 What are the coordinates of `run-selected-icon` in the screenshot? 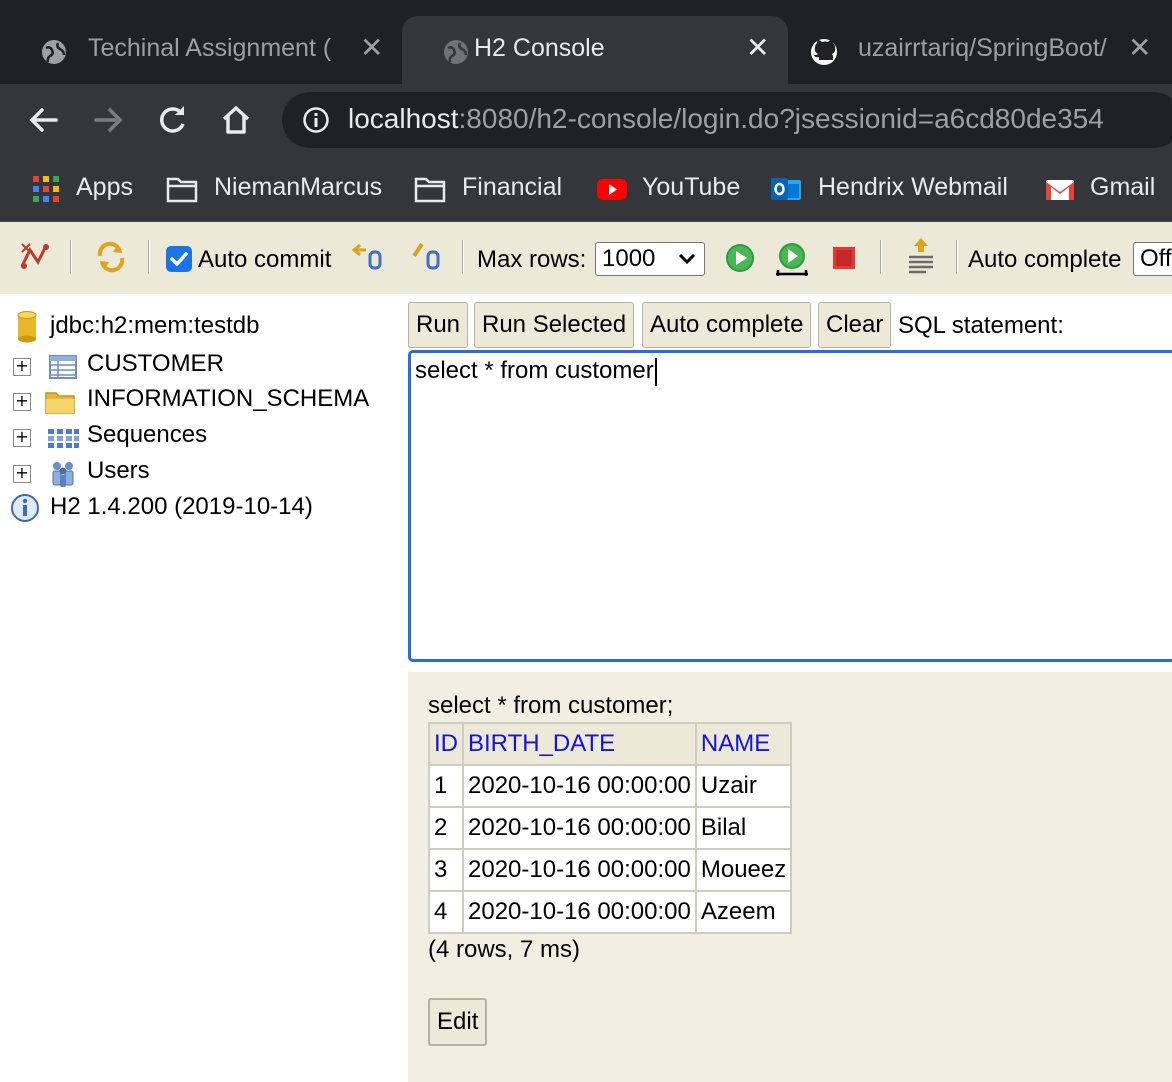 It's located at (792, 259).